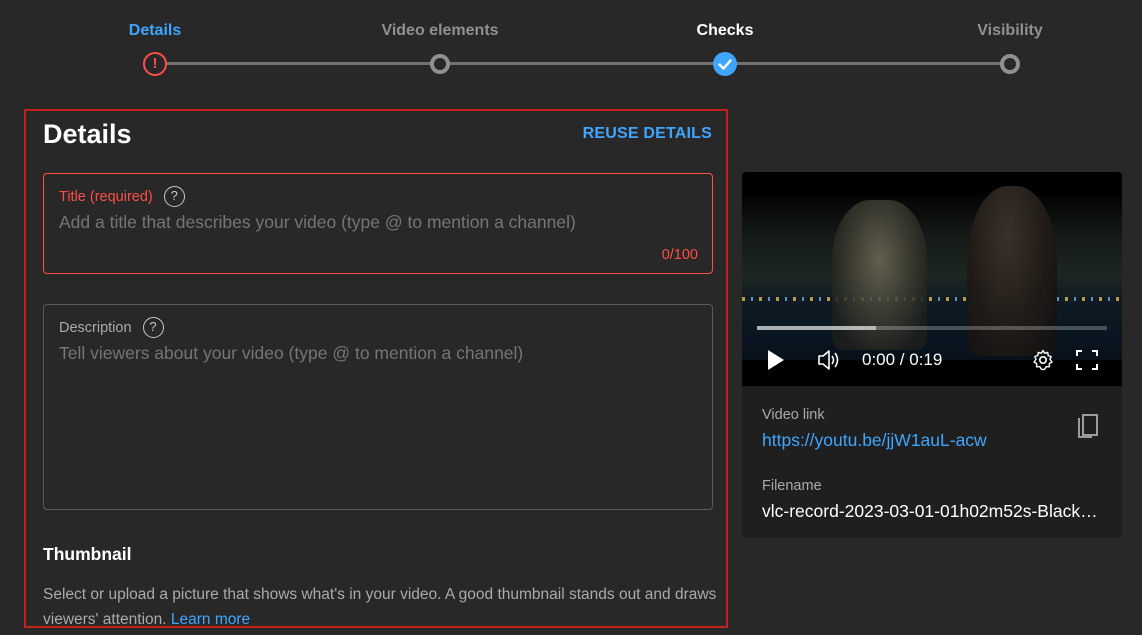  I want to click on error-glyph: !, so click(155, 63).